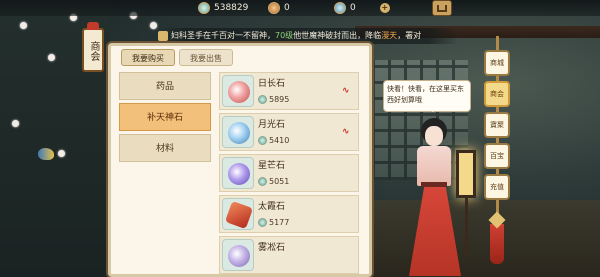  What do you see at coordinates (272, 84) in the screenshot?
I see `item-name: 日长石` at bounding box center [272, 84].